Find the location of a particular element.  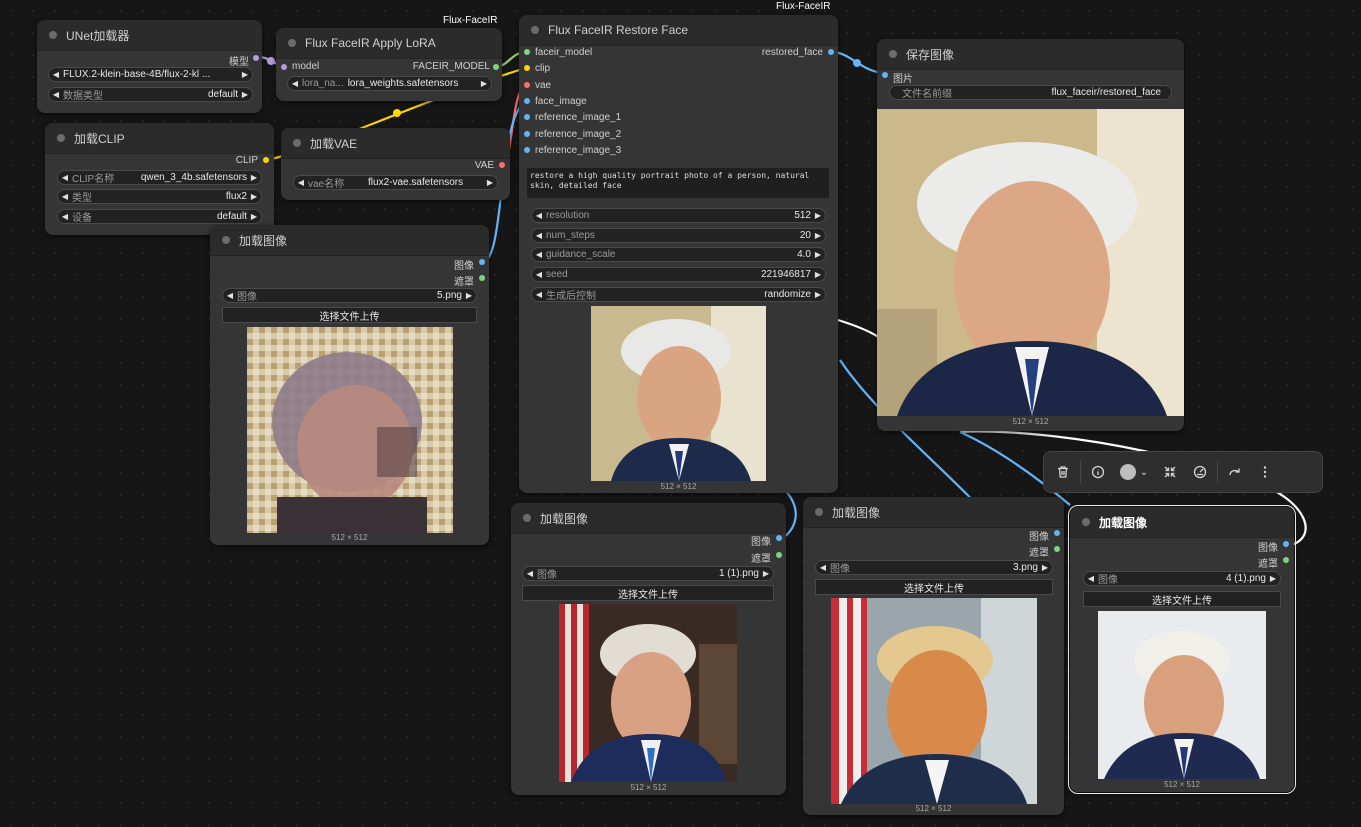

node-header: 加载CLIP is located at coordinates (159, 138).